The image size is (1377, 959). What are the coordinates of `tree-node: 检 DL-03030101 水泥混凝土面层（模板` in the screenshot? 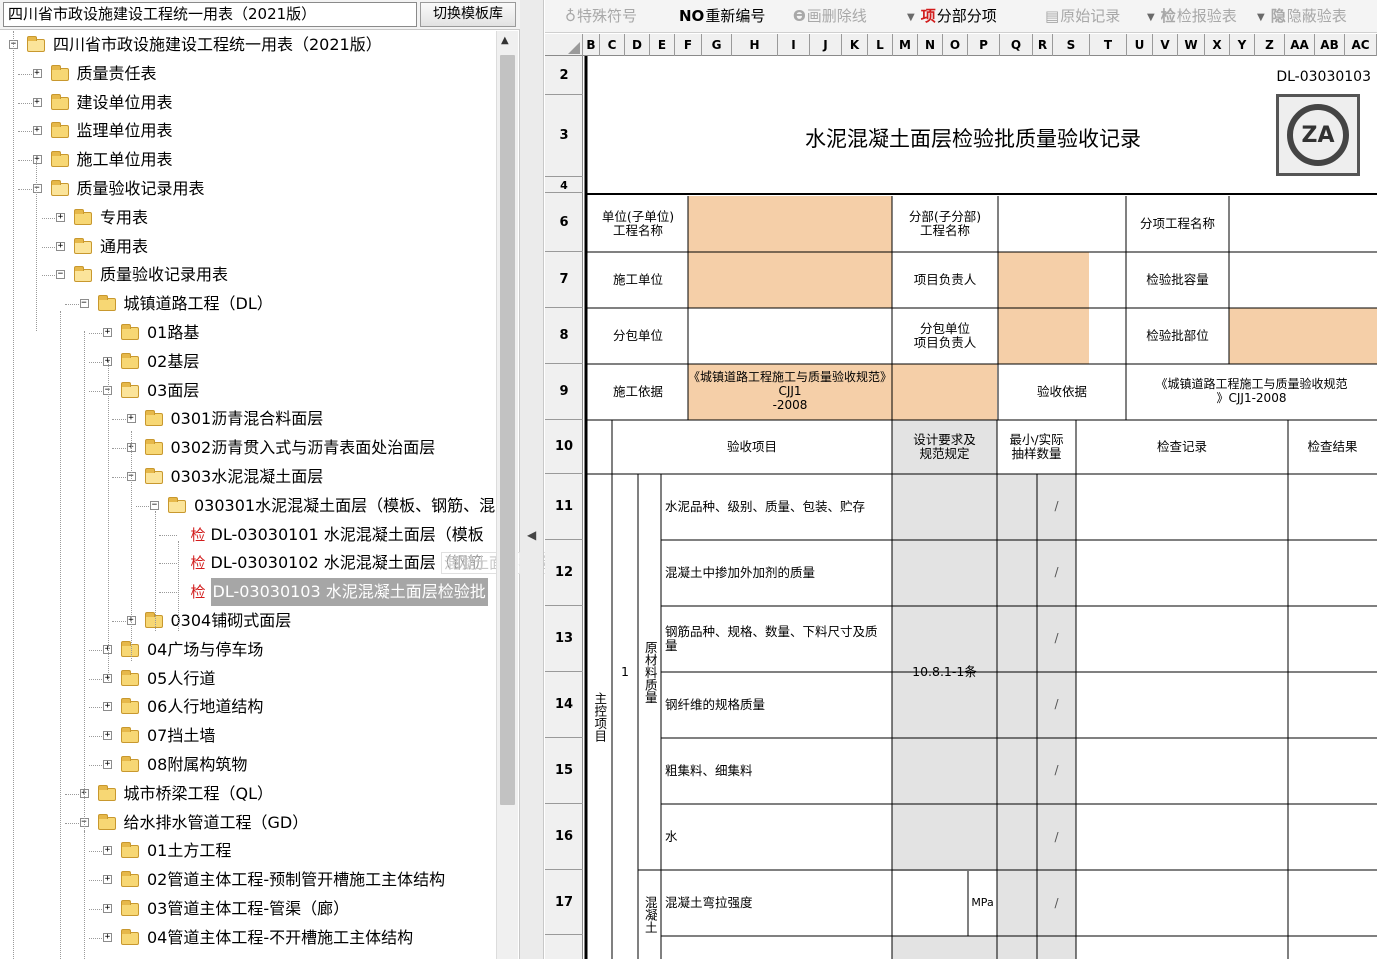 It's located at (248, 535).